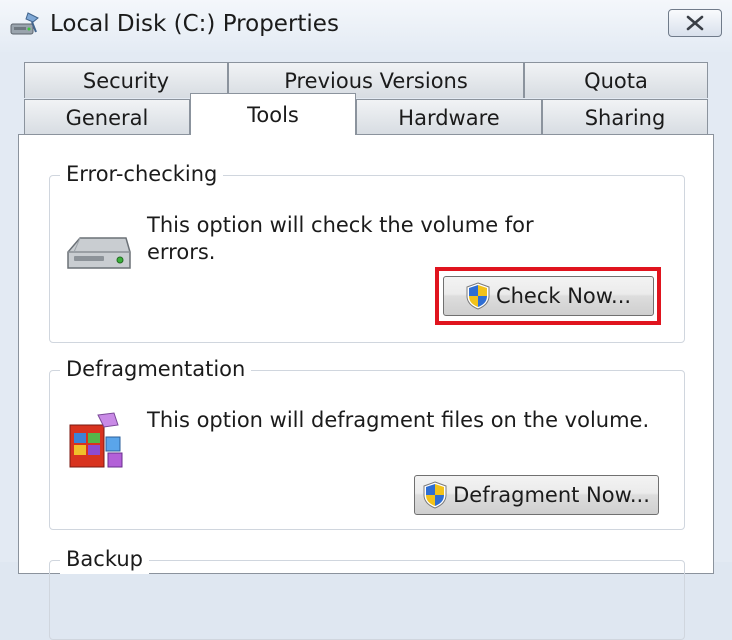  I want to click on defragmenter-icon, so click(96, 440).